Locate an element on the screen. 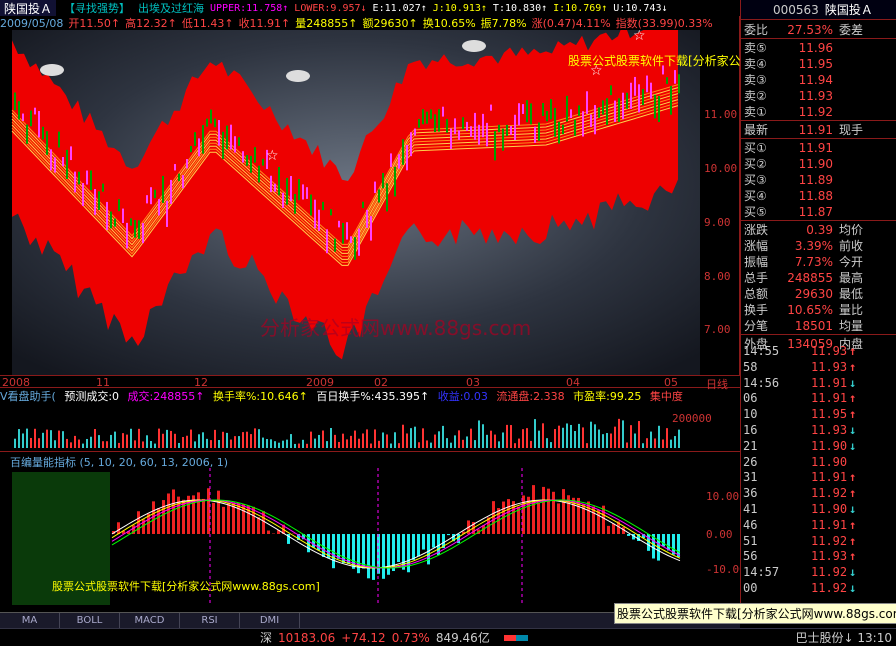 This screenshot has width=896, height=646. quote-value: 11.88 is located at coordinates (815, 196).